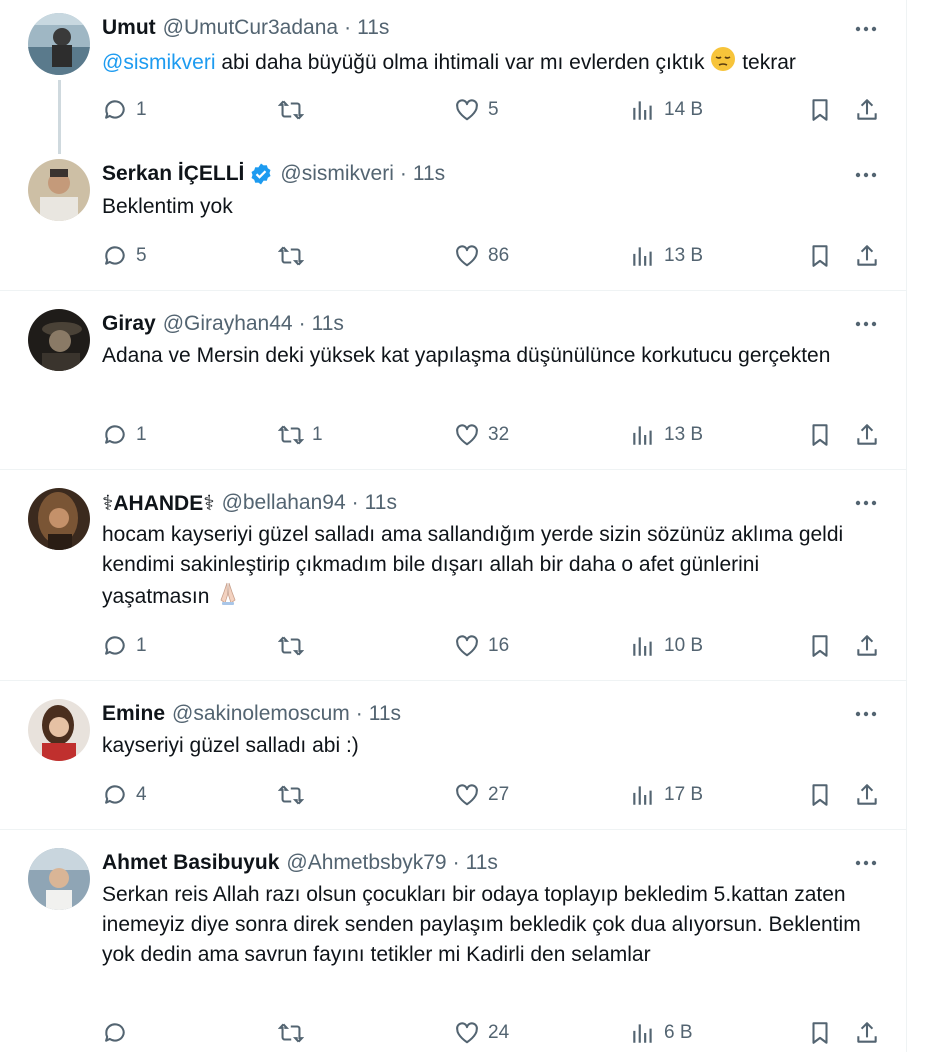  What do you see at coordinates (481, 646) in the screenshot?
I see `like-button: 16` at bounding box center [481, 646].